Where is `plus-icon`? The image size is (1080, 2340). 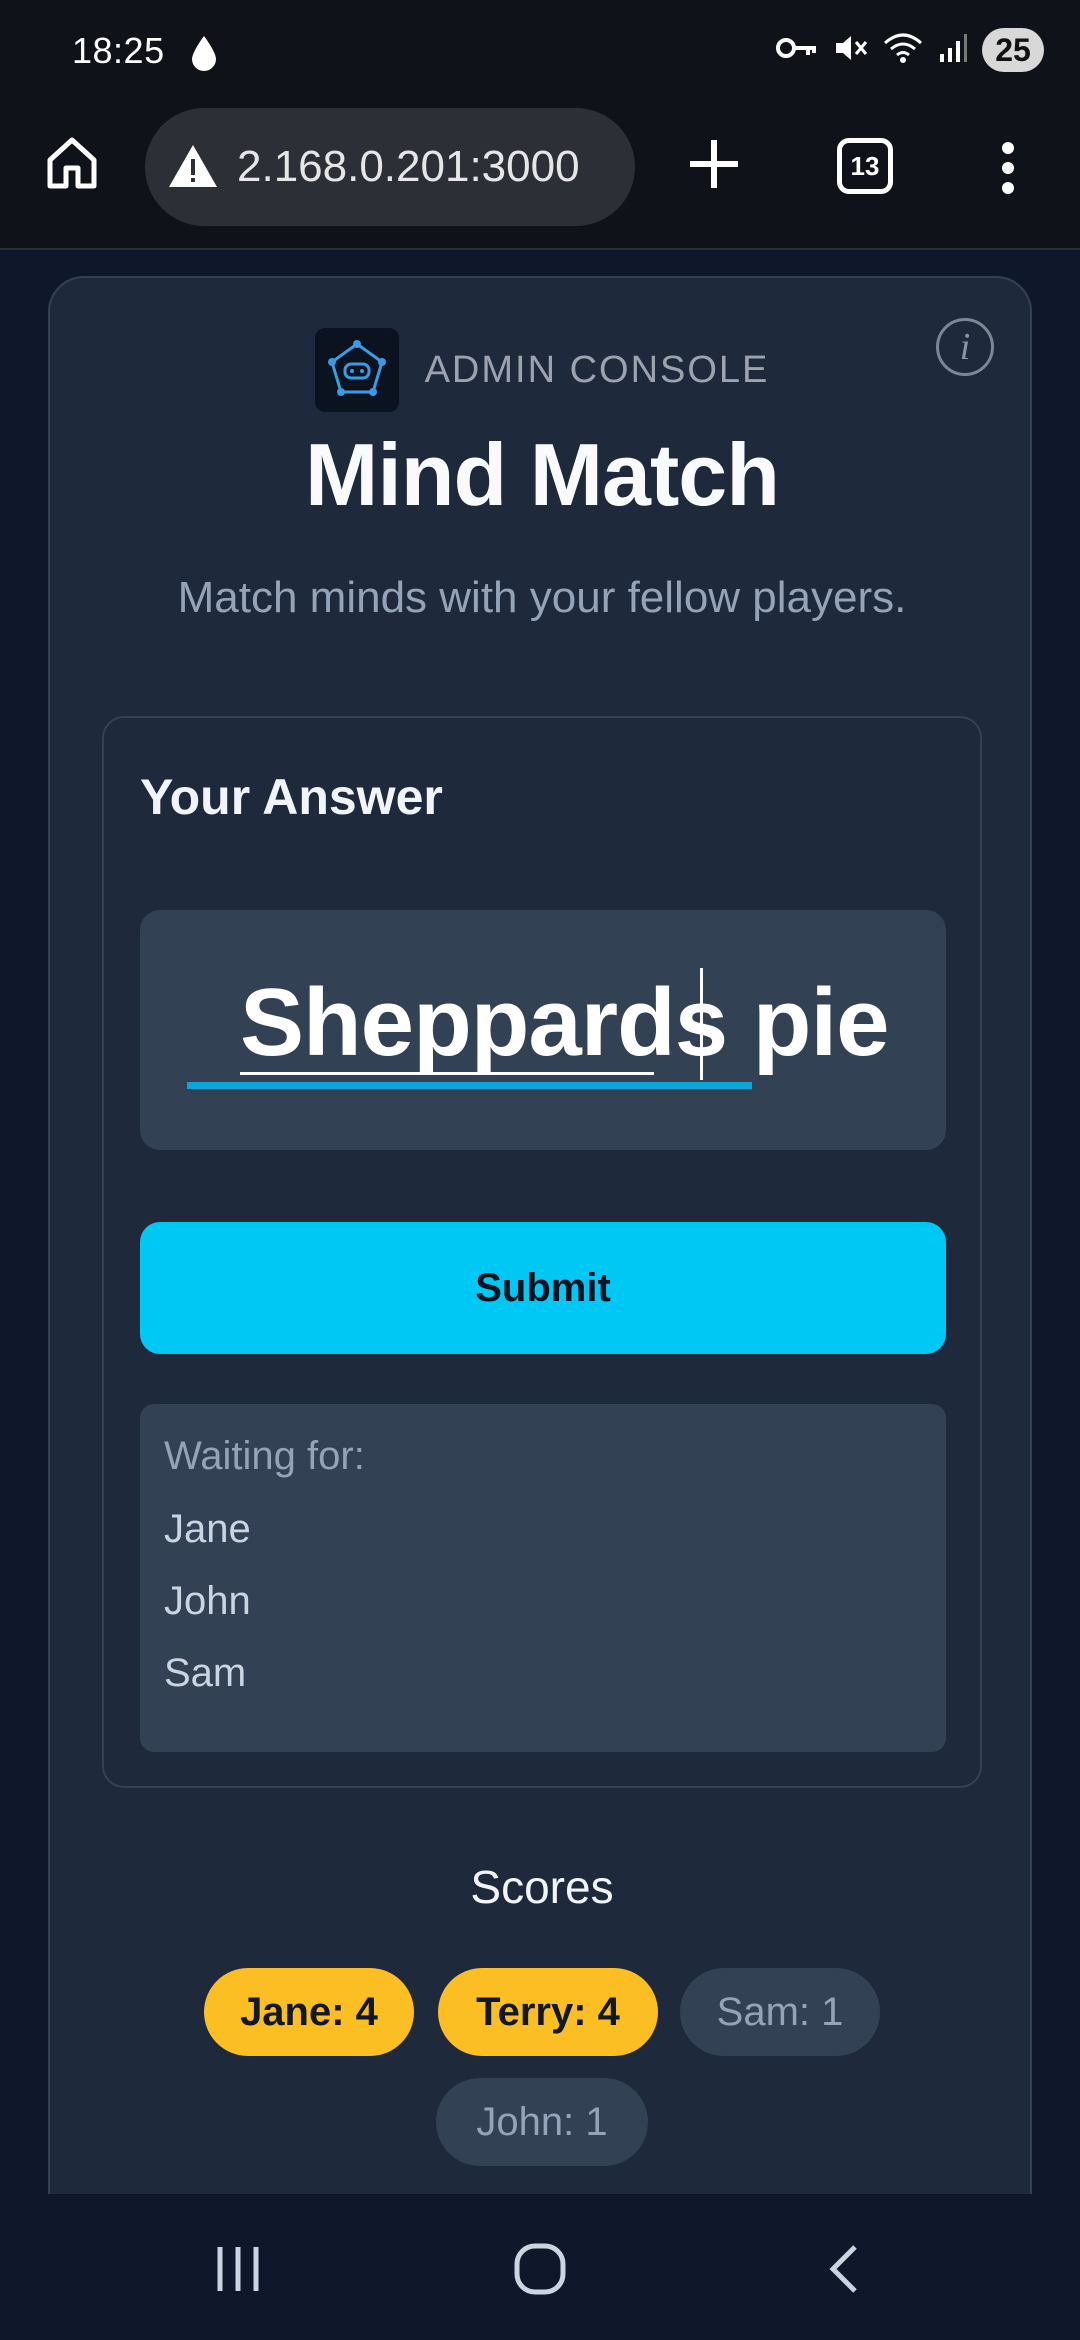
plus-icon is located at coordinates (714, 164).